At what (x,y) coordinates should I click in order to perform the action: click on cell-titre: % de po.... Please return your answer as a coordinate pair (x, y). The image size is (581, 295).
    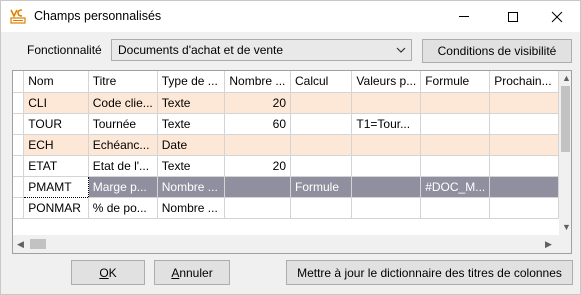
    Looking at the image, I should click on (123, 208).